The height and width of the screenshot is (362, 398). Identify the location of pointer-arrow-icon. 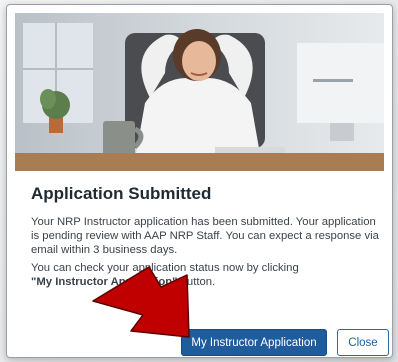
(141, 302).